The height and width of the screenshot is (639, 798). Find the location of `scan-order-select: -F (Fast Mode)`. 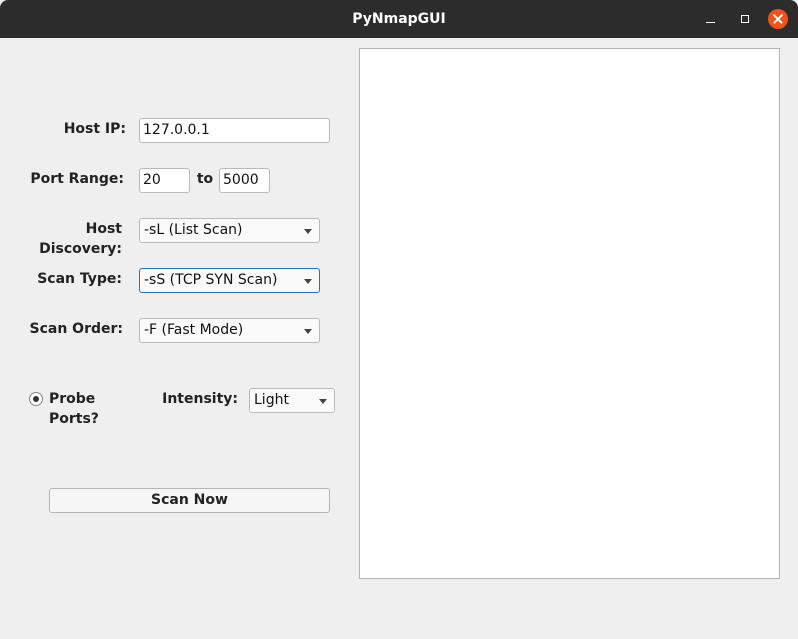

scan-order-select: -F (Fast Mode) is located at coordinates (229, 330).